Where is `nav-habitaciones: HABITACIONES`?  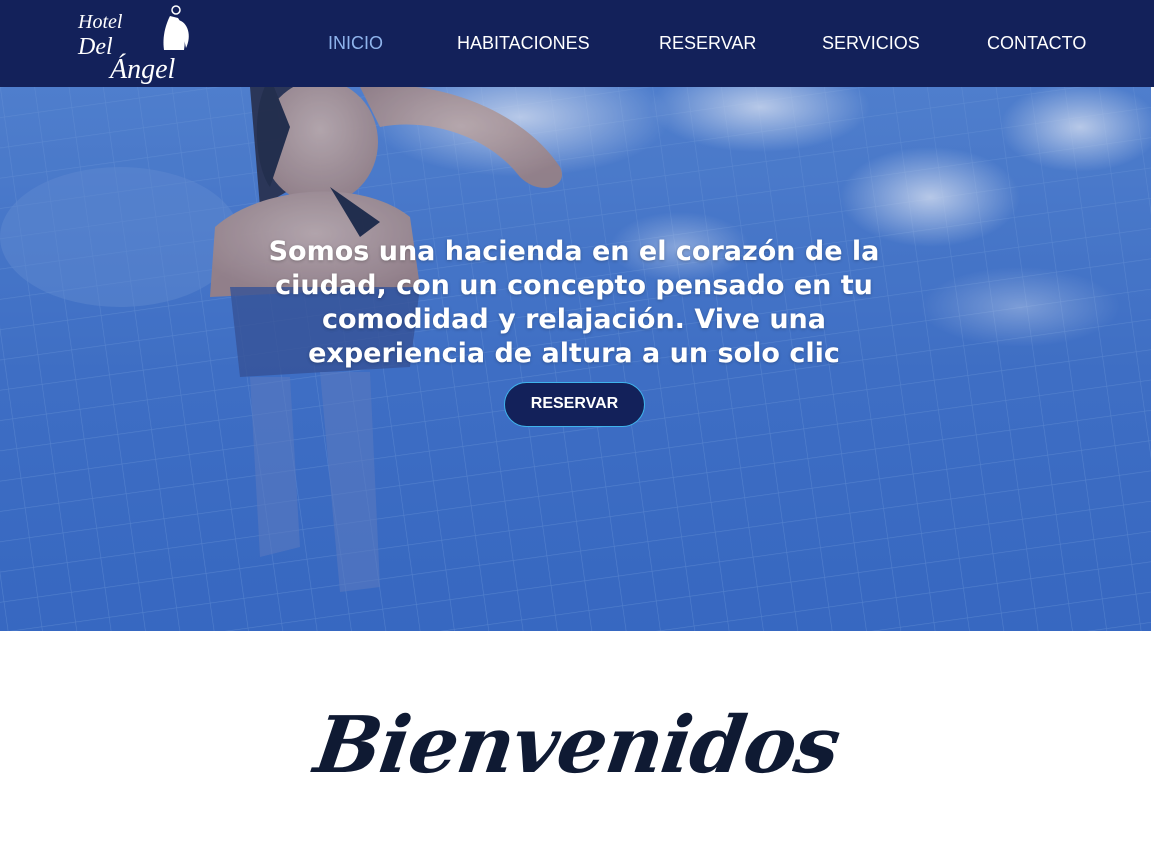
nav-habitaciones: HABITACIONES is located at coordinates (523, 43).